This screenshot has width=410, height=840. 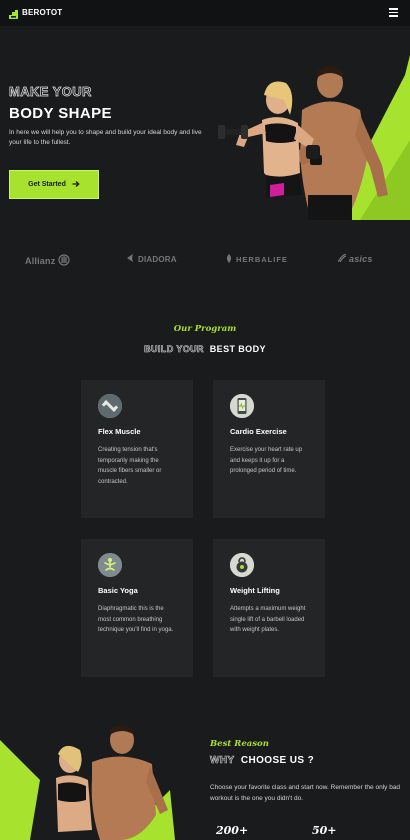 What do you see at coordinates (152, 259) in the screenshot?
I see `partner-logo-diadora: DIADORA` at bounding box center [152, 259].